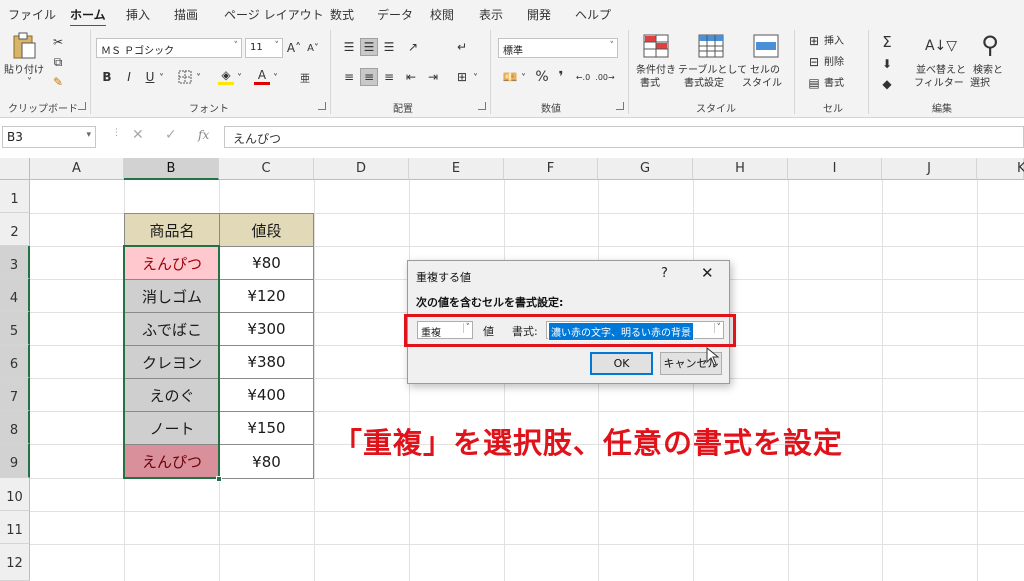 The width and height of the screenshot is (1024, 581). Describe the element at coordinates (15, 461) in the screenshot. I see `row-header-9: 9` at that location.